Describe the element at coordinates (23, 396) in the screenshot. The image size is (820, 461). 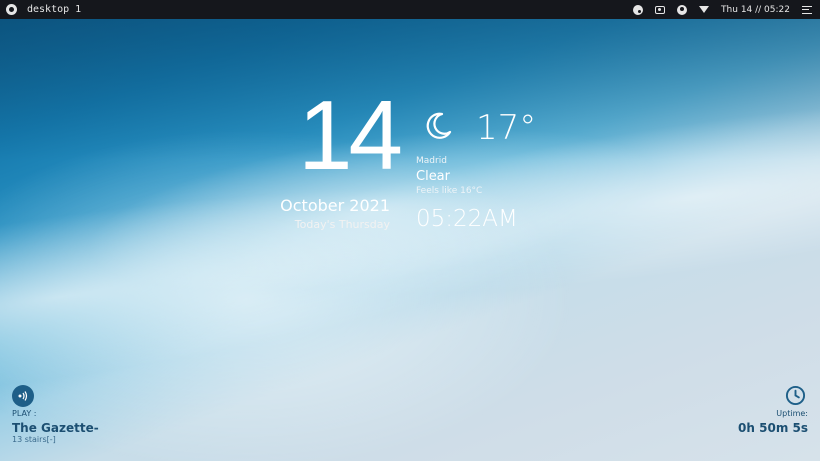
I see `speaker-icon` at that location.